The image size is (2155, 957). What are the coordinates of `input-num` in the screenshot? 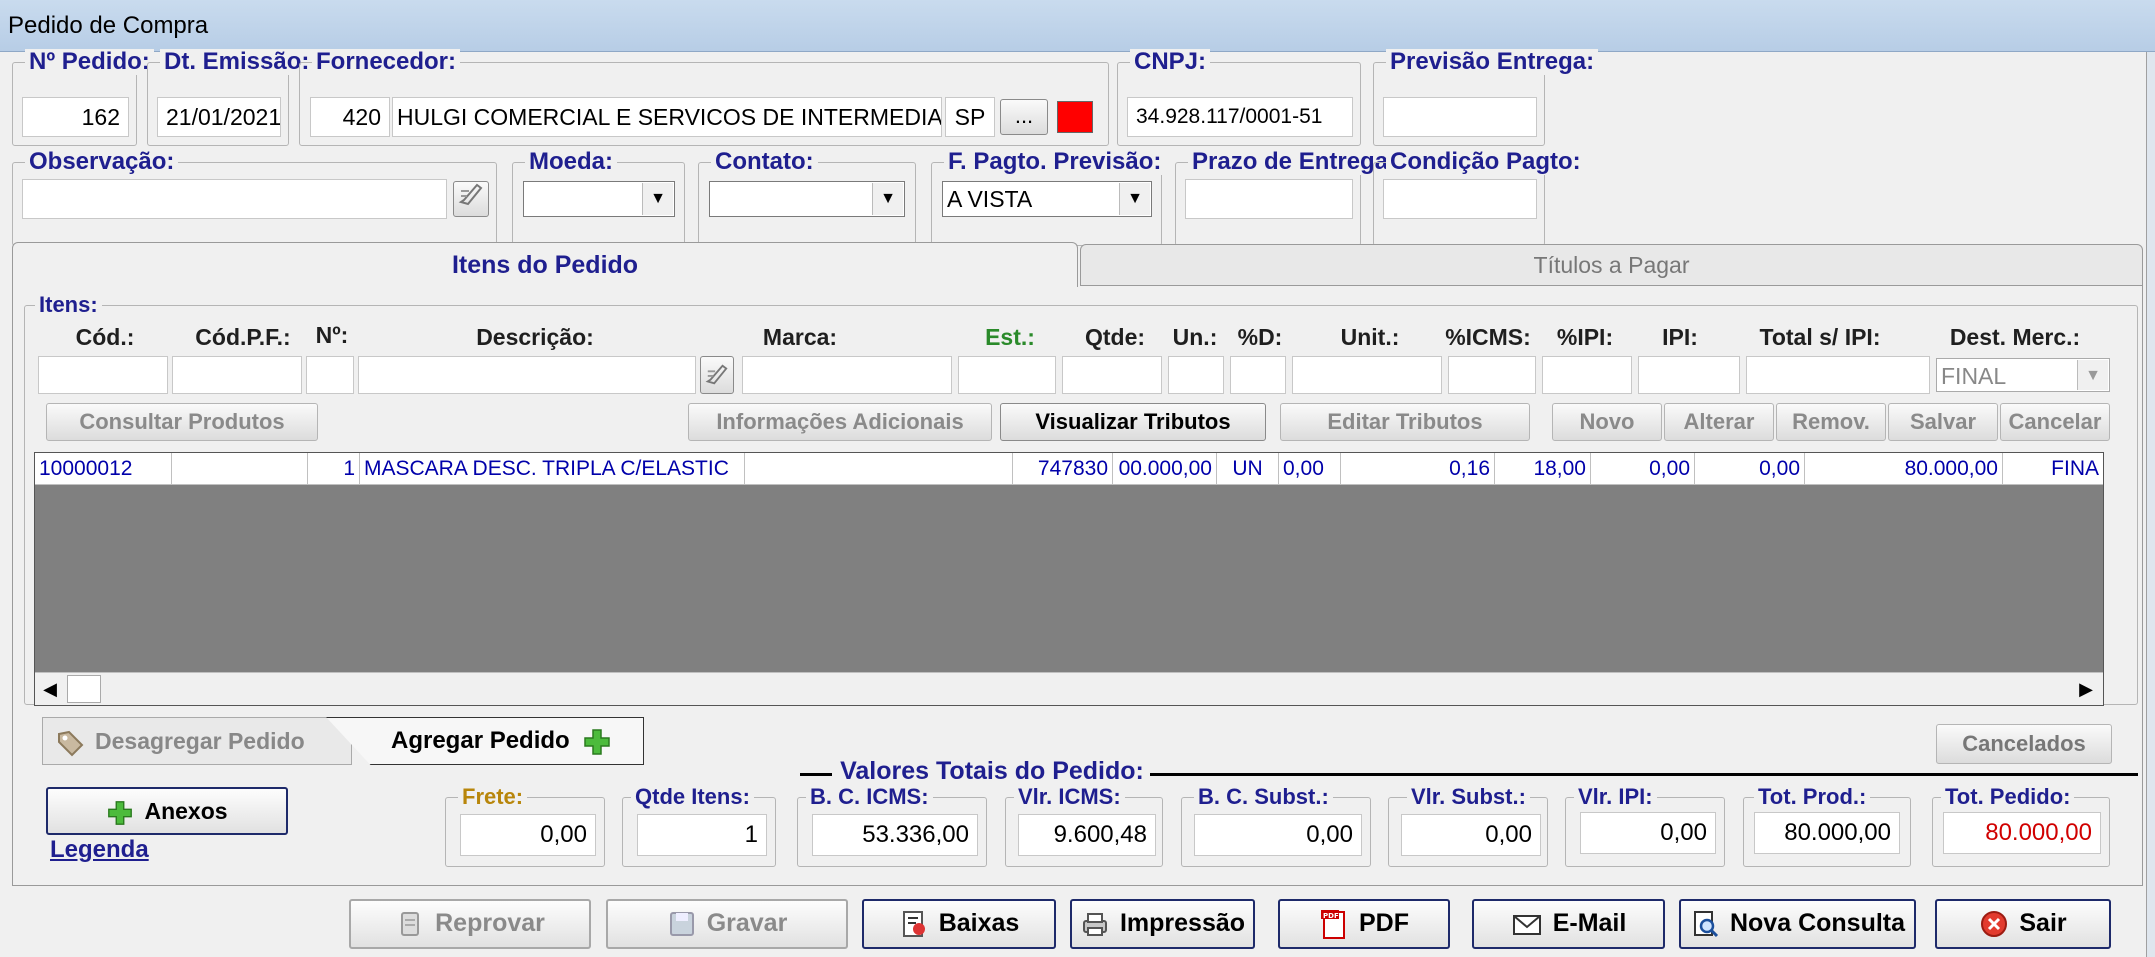 It's located at (330, 375).